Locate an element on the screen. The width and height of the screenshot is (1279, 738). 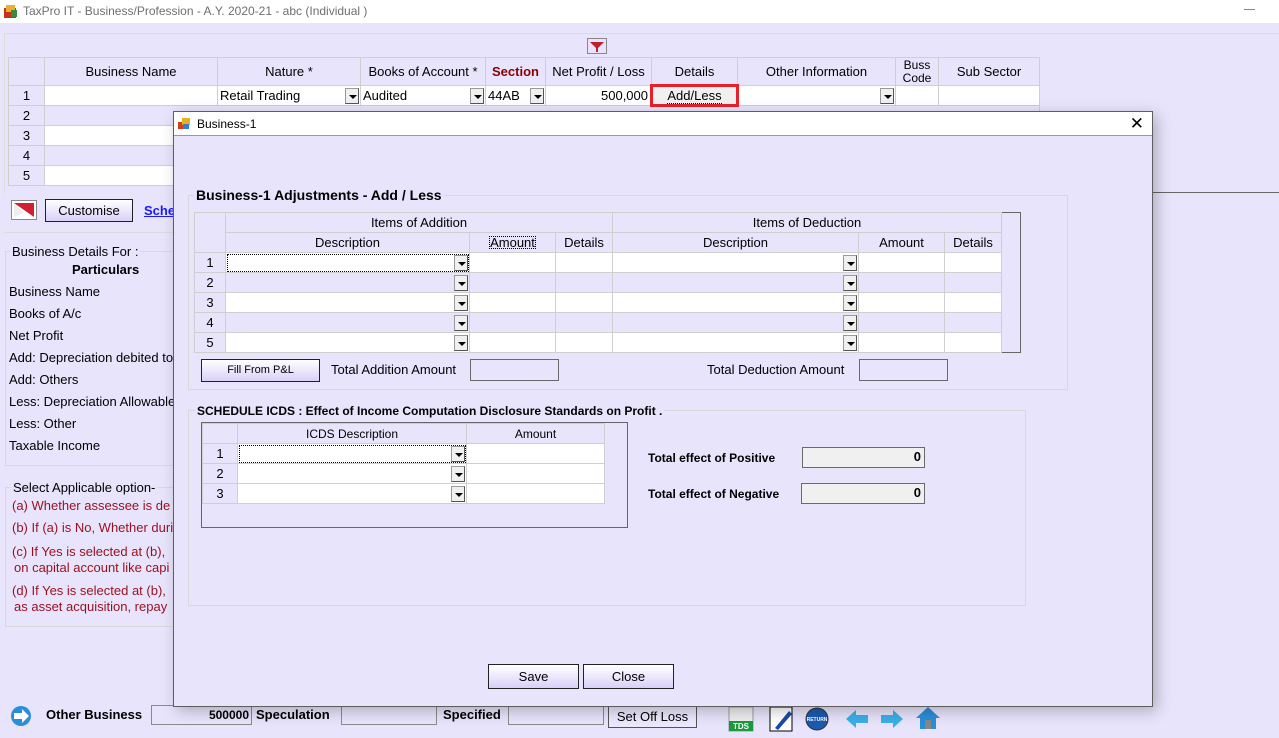
icds-amount-header: Amount is located at coordinates (535, 433).